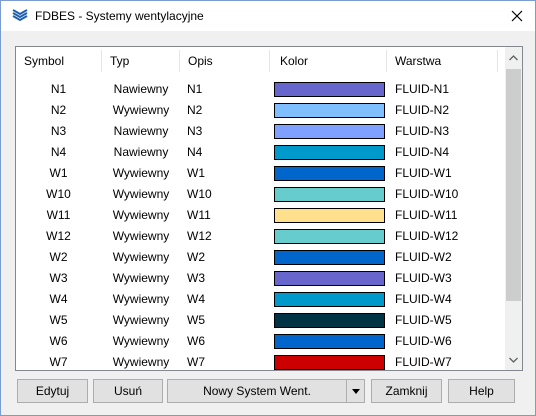 This screenshot has height=416, width=536. I want to click on warstwa-cell: FLUID-W12, so click(427, 236).